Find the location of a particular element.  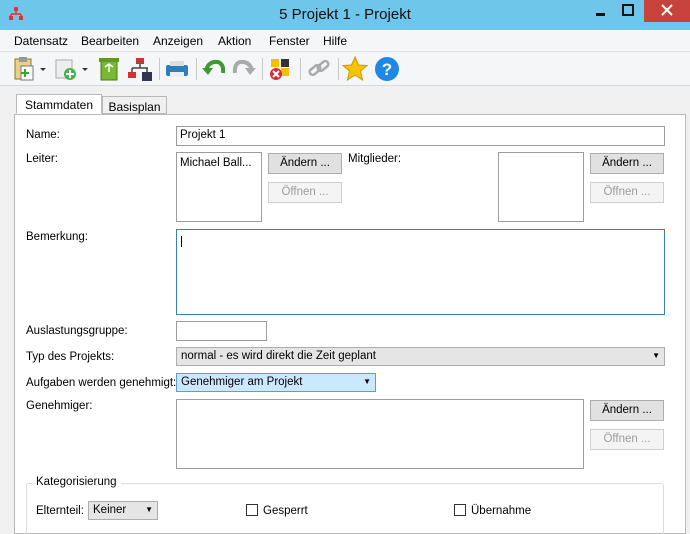

bemerkung-textarea is located at coordinates (420, 272).